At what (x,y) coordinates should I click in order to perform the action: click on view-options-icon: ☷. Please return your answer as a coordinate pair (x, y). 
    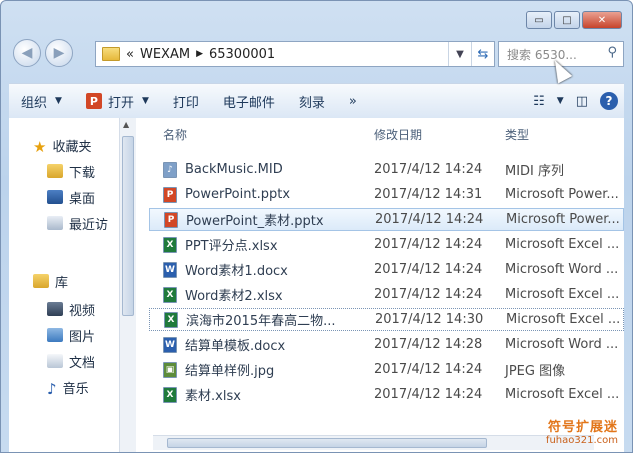
    Looking at the image, I should click on (539, 101).